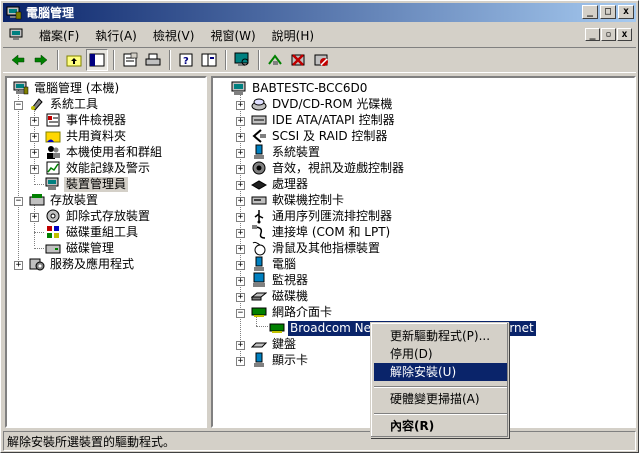 Image resolution: width=639 pixels, height=453 pixels. I want to click on tree-node-disk-defragmenter: 磁碟重組工具, so click(92, 232).